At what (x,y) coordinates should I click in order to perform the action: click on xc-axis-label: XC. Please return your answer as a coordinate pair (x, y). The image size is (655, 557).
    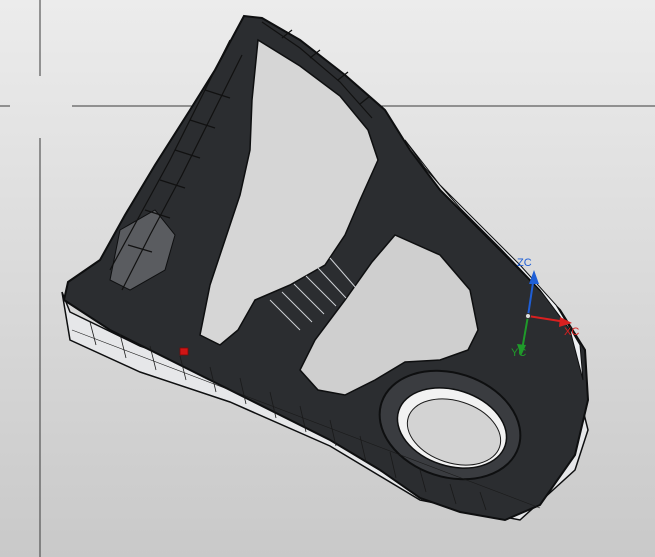
    Looking at the image, I should click on (572, 332).